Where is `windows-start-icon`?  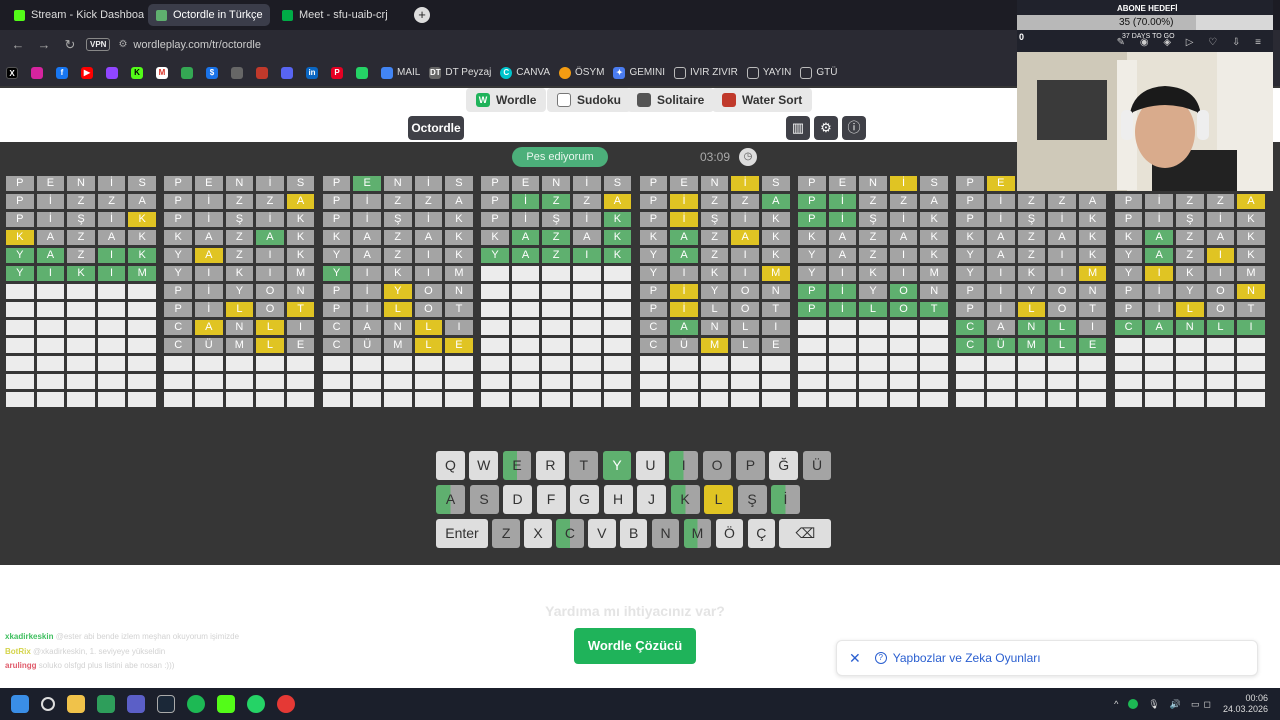
windows-start-icon is located at coordinates (20, 704).